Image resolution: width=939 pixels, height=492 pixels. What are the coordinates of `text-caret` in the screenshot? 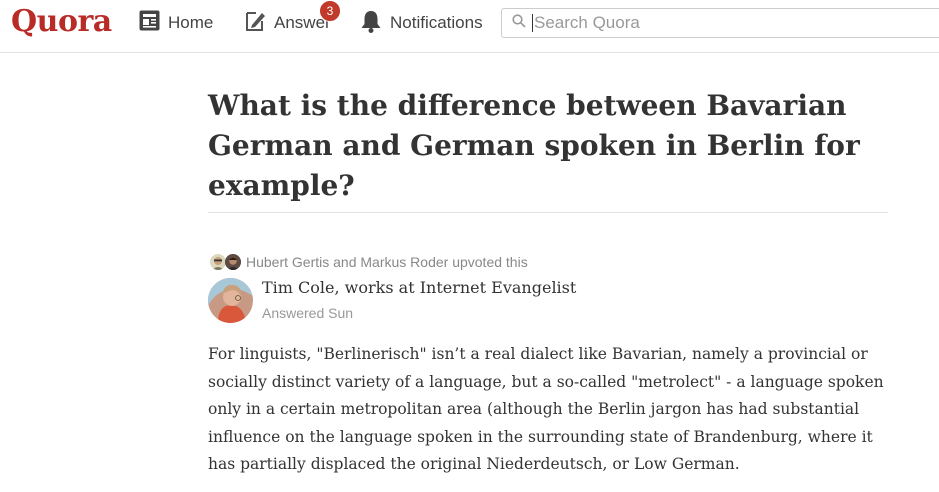 It's located at (532, 23).